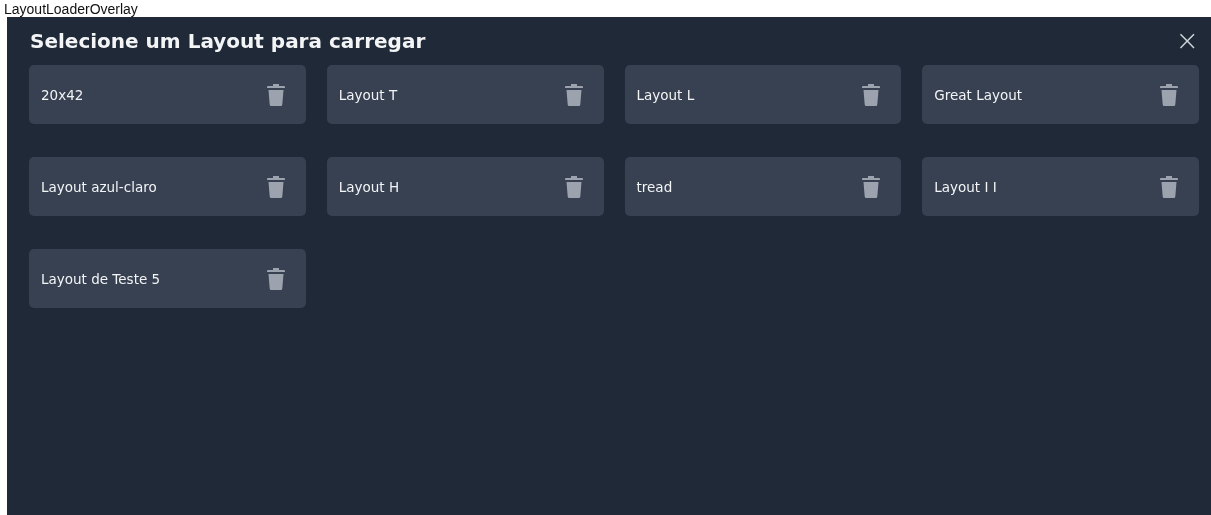 The image size is (1211, 515). What do you see at coordinates (965, 186) in the screenshot?
I see `layout-name: Layout I I` at bounding box center [965, 186].